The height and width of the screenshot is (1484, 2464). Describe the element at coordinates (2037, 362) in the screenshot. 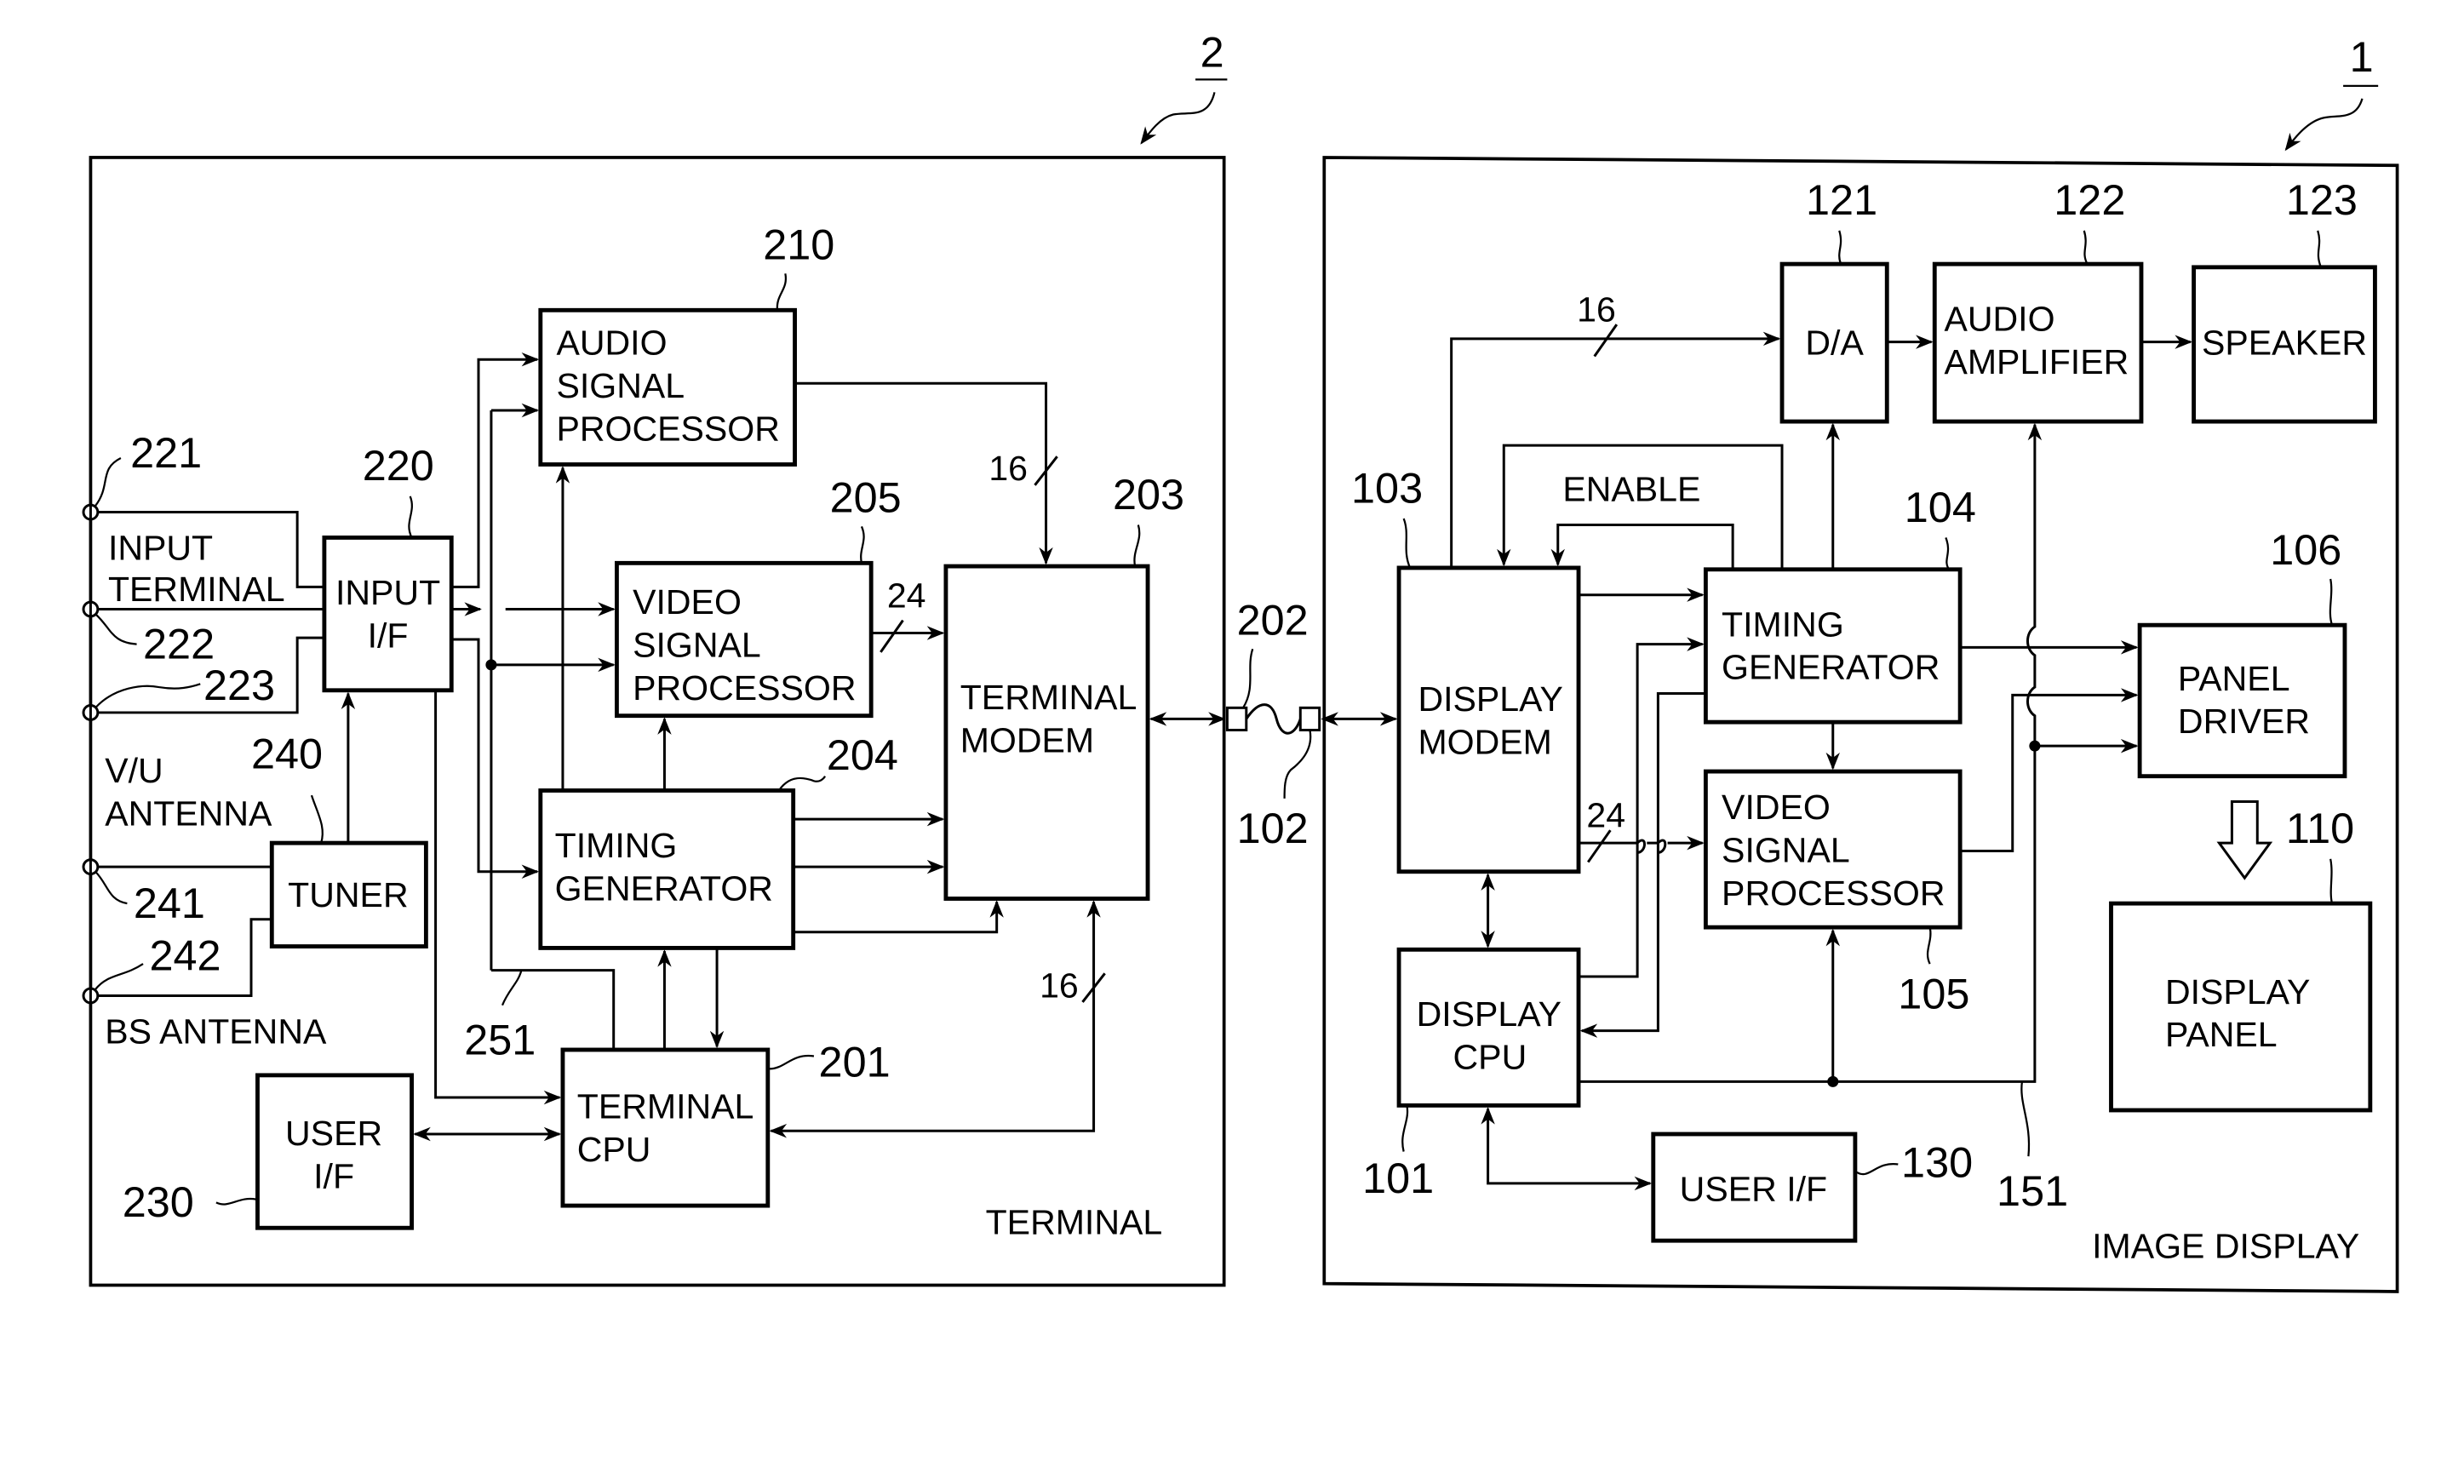

I see `block-line: AMPLIFIER` at that location.